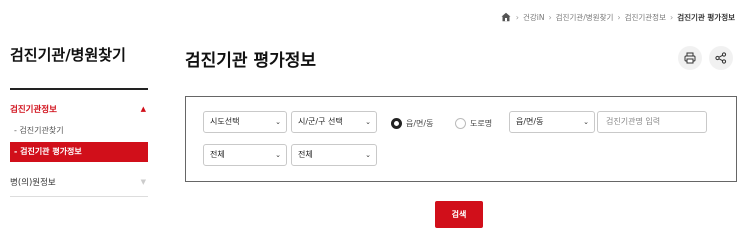 This screenshot has height=249, width=745. I want to click on breadcrumb-item: 검진기관/병원찾기, so click(585, 17).